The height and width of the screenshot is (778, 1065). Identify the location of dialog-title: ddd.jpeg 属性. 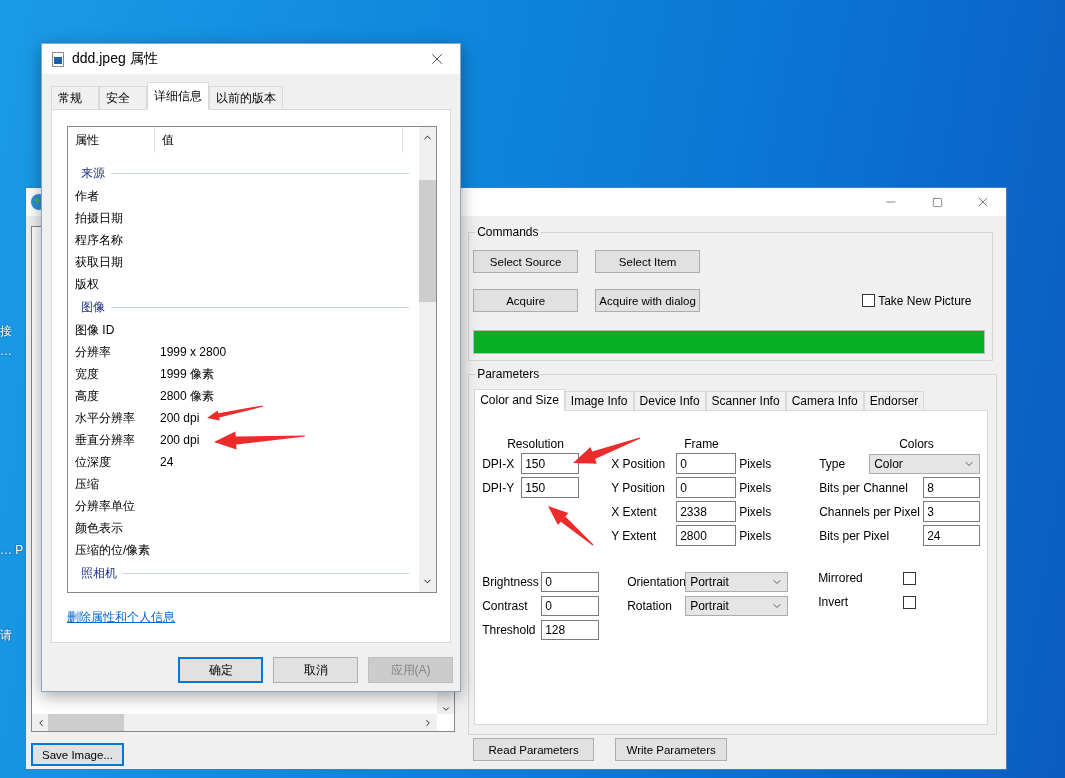
(115, 59).